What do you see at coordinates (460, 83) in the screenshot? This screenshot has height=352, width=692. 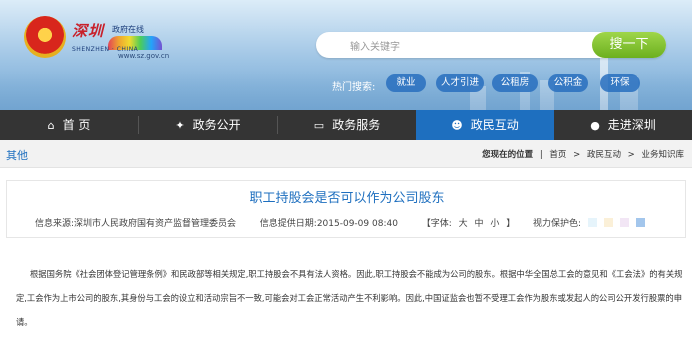 I see `hot-item-talent: 人才引进` at bounding box center [460, 83].